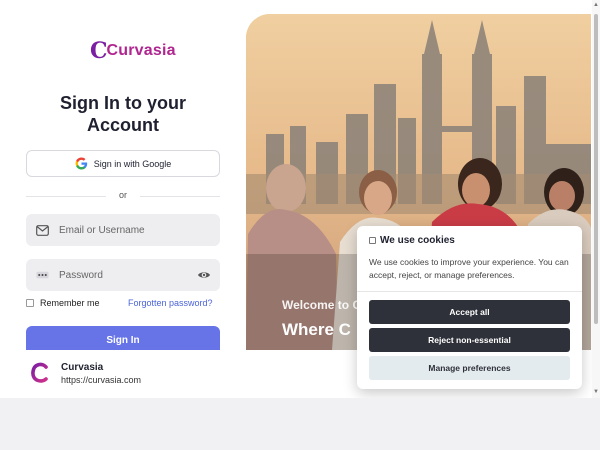 This screenshot has width=600, height=450. Describe the element at coordinates (39, 372) in the screenshot. I see `curvasia-logo-icon` at that location.